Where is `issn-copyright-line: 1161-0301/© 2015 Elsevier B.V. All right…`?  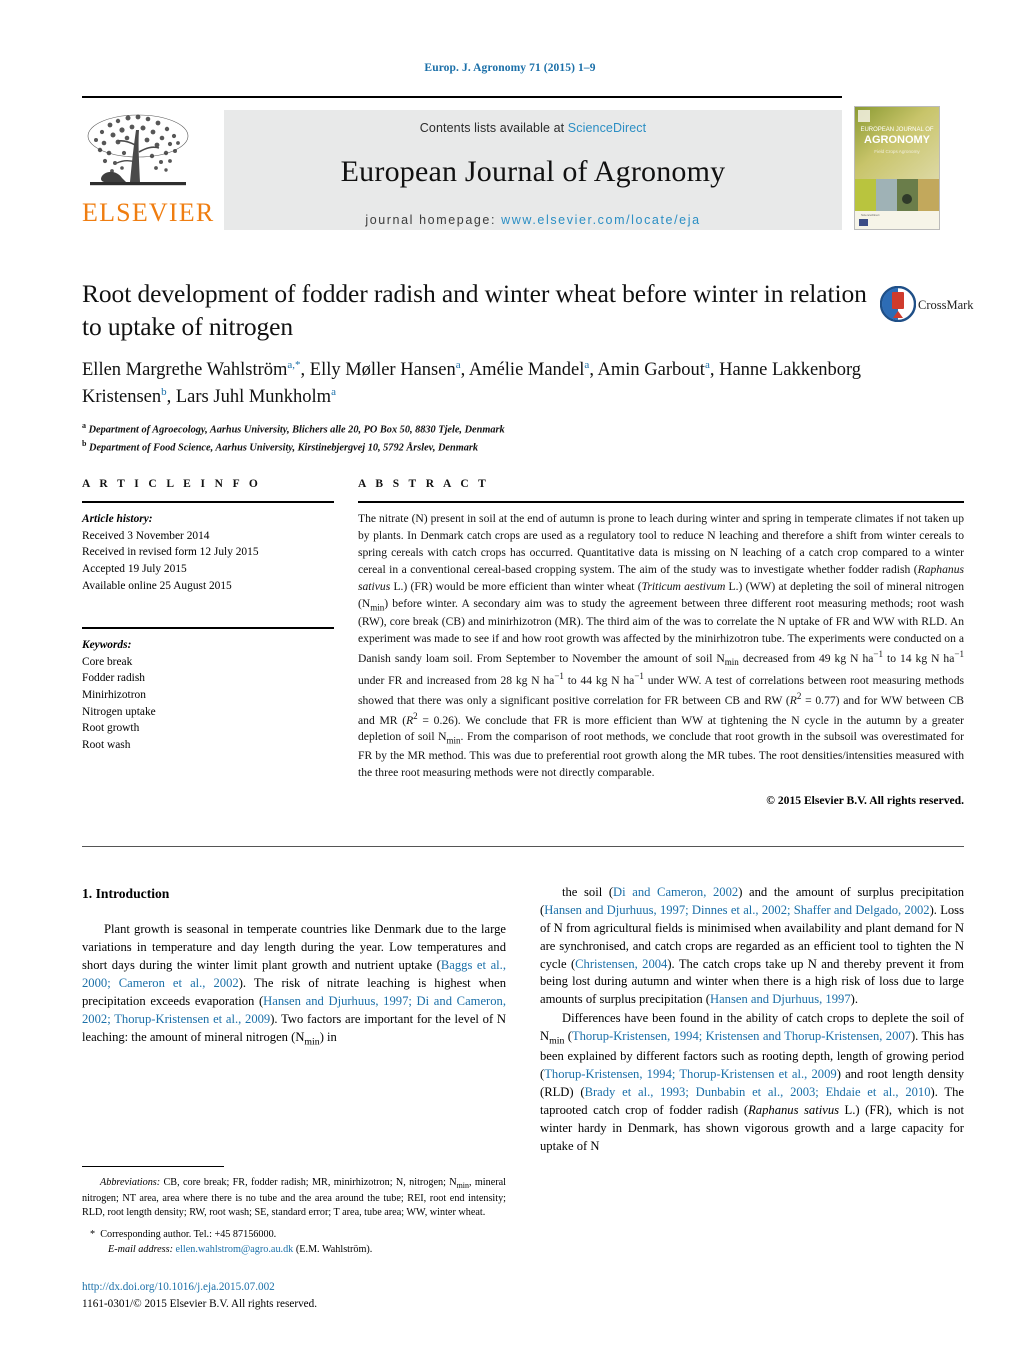
issn-copyright-line: 1161-0301/© 2015 Elsevier B.V. All right… is located at coordinates (200, 1303).